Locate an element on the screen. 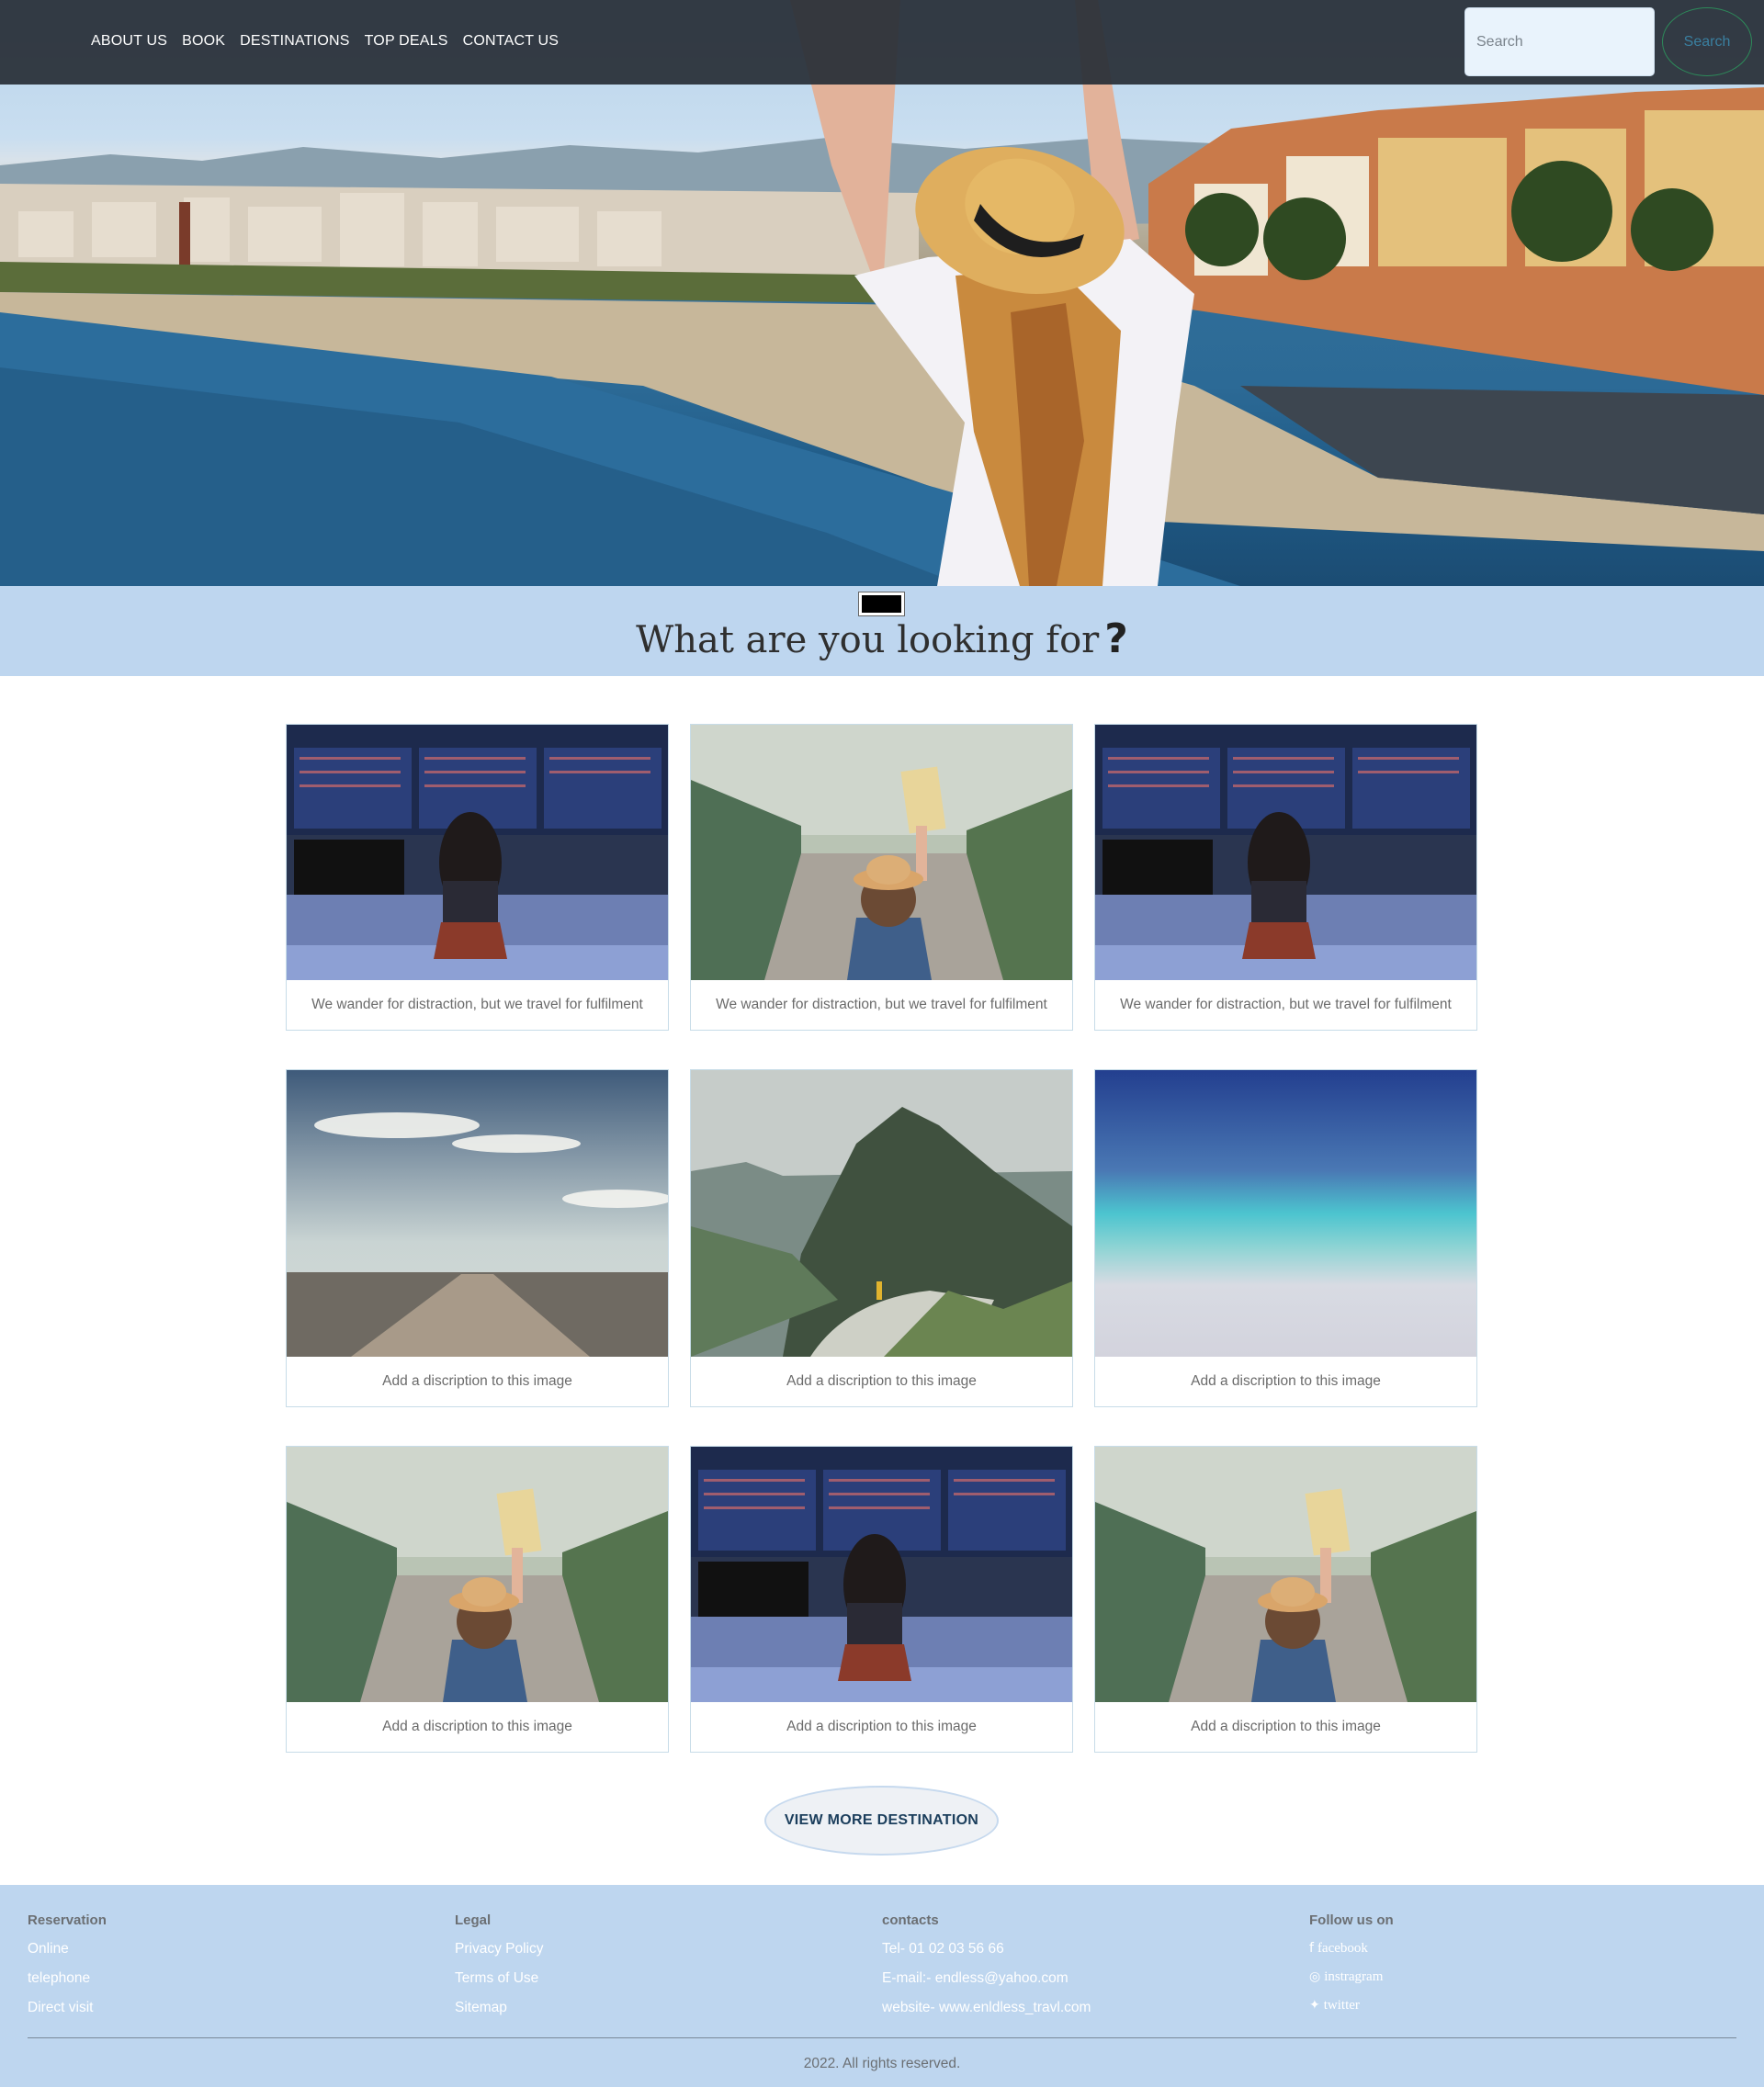 The height and width of the screenshot is (2087, 1764). footer-copyright: 2022. All rights reserved. is located at coordinates (882, 2063).